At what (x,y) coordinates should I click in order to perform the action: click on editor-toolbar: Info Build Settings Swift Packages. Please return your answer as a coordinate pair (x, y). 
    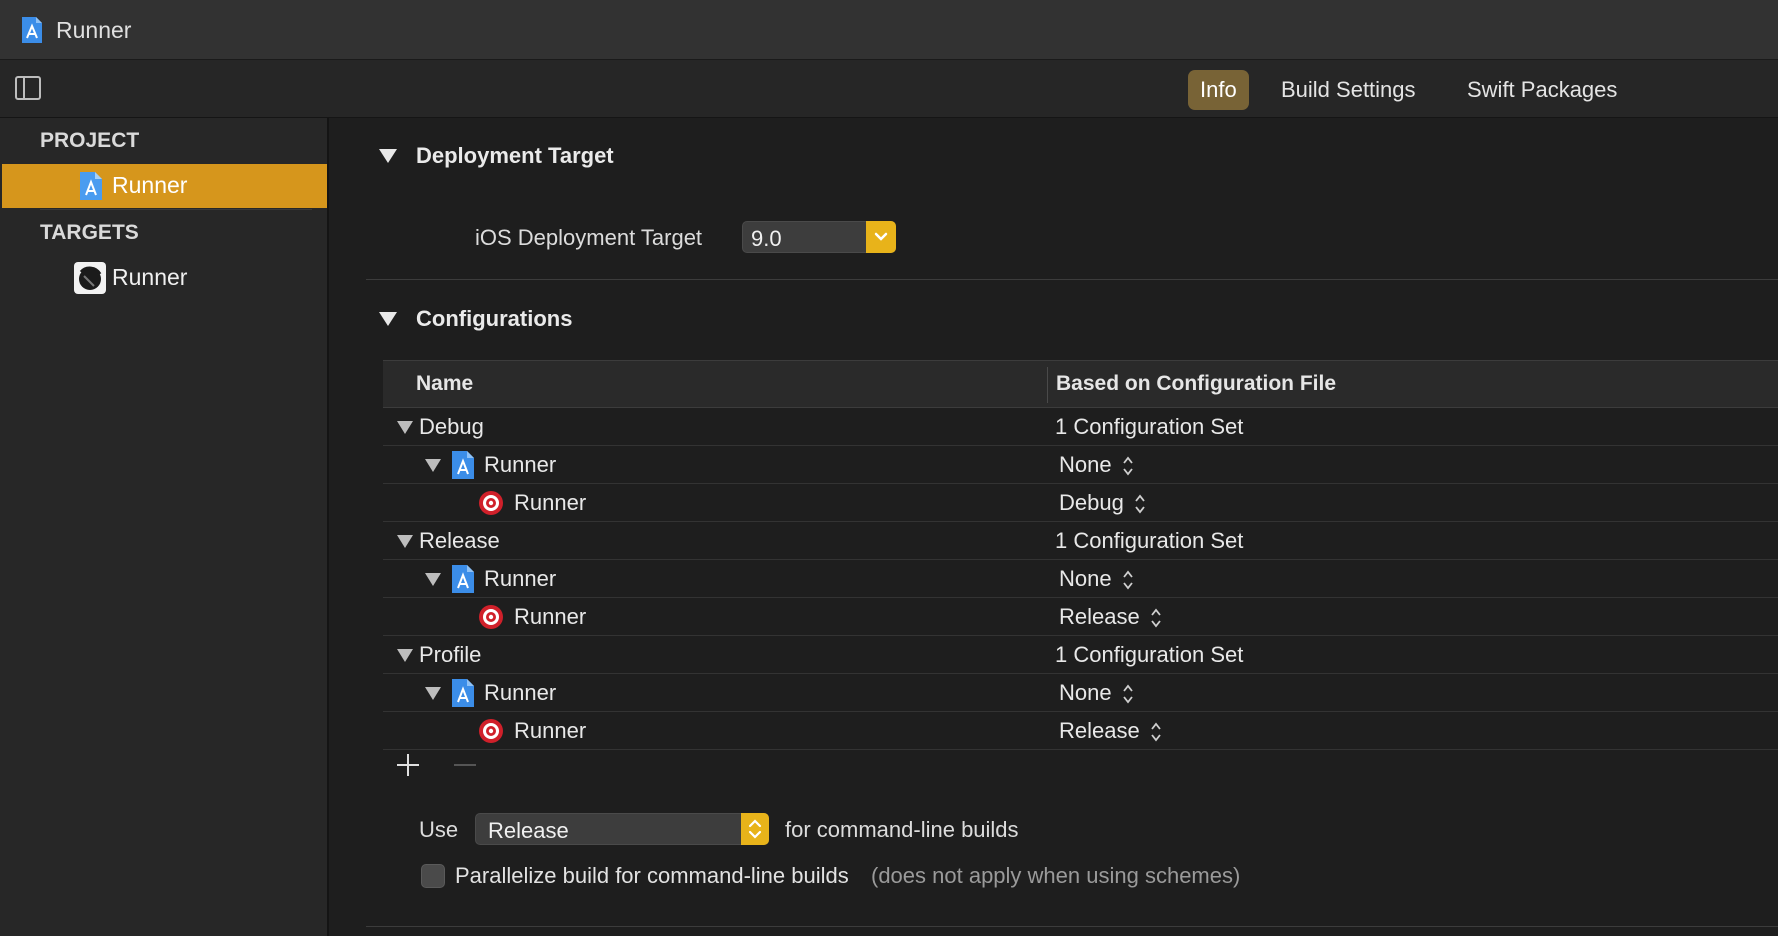
    Looking at the image, I should click on (889, 89).